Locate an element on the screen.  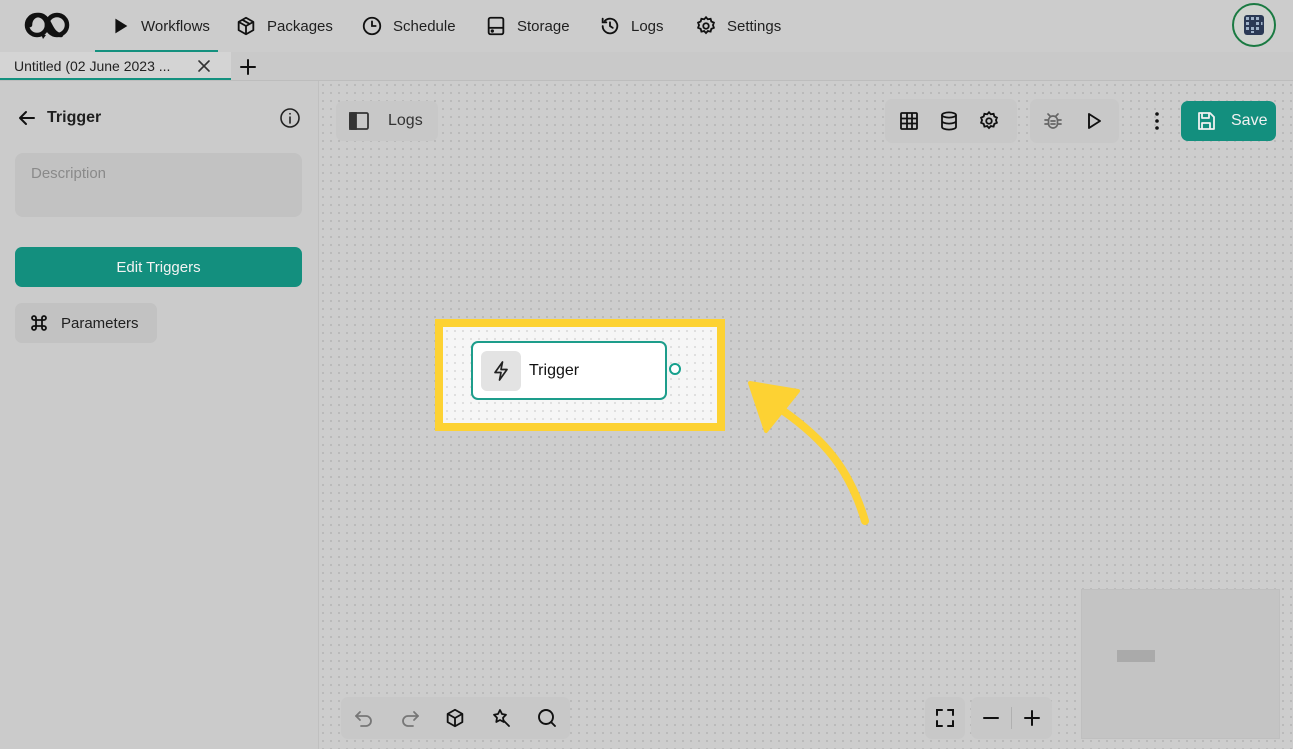
zoom-in-button is located at coordinates (1032, 718).